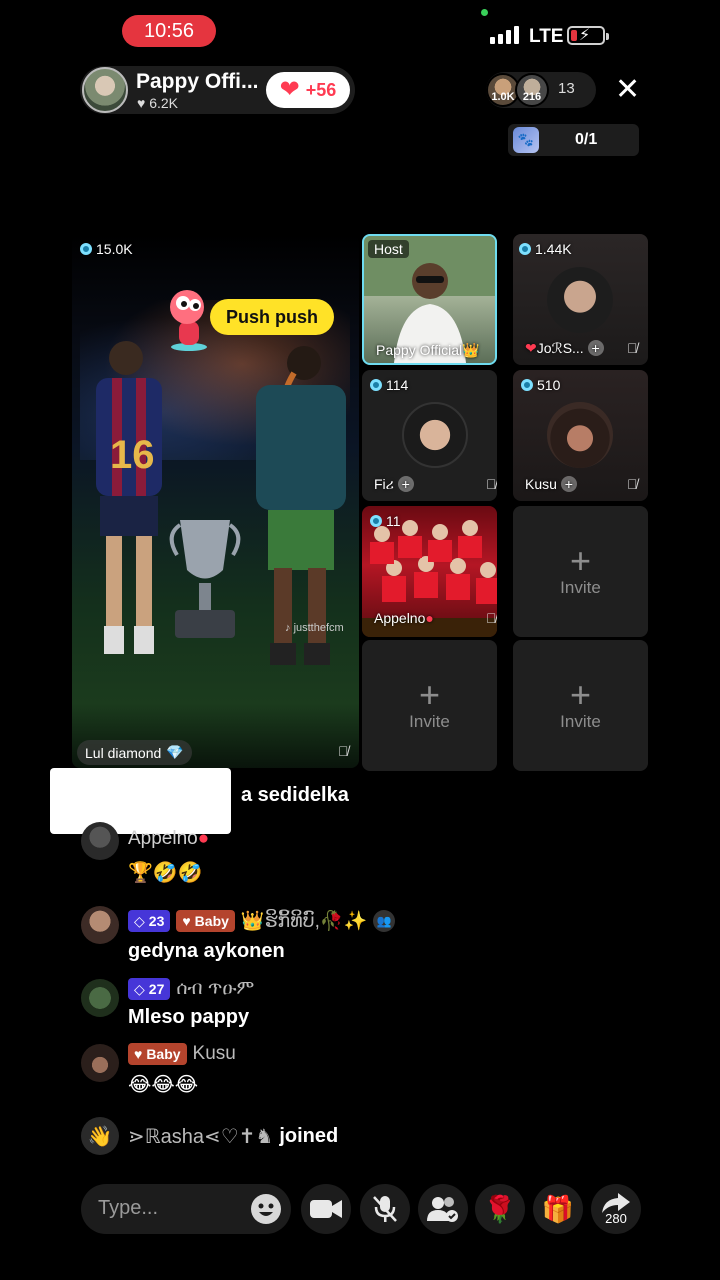 The width and height of the screenshot is (720, 1280). What do you see at coordinates (532, 97) in the screenshot?
I see `top-viewer-badge: 216` at bounding box center [532, 97].